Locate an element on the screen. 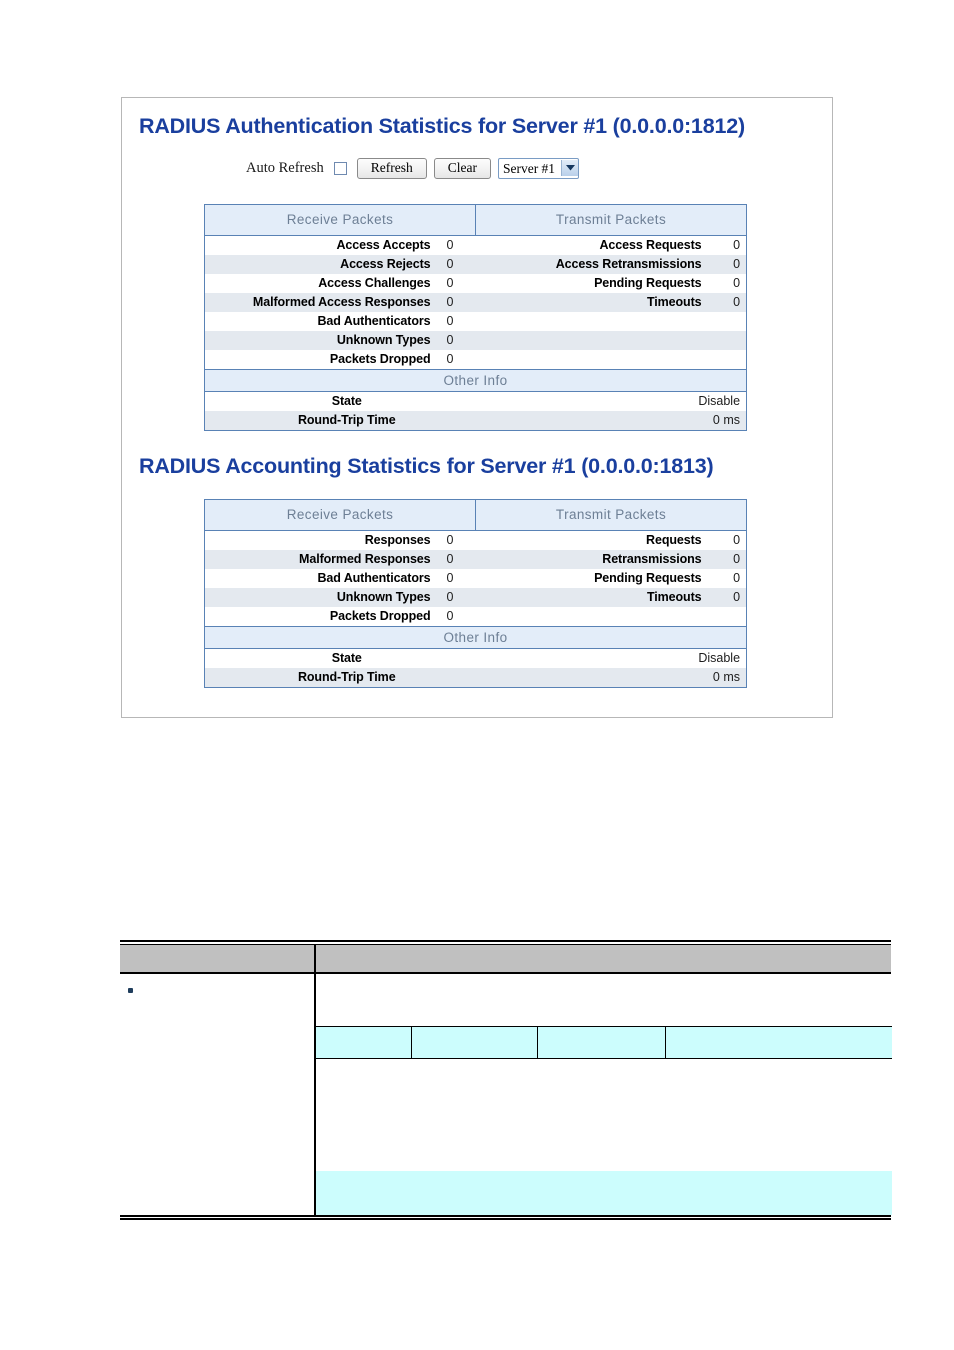 The image size is (954, 1350). doc-inner-table is located at coordinates (604, 1094).